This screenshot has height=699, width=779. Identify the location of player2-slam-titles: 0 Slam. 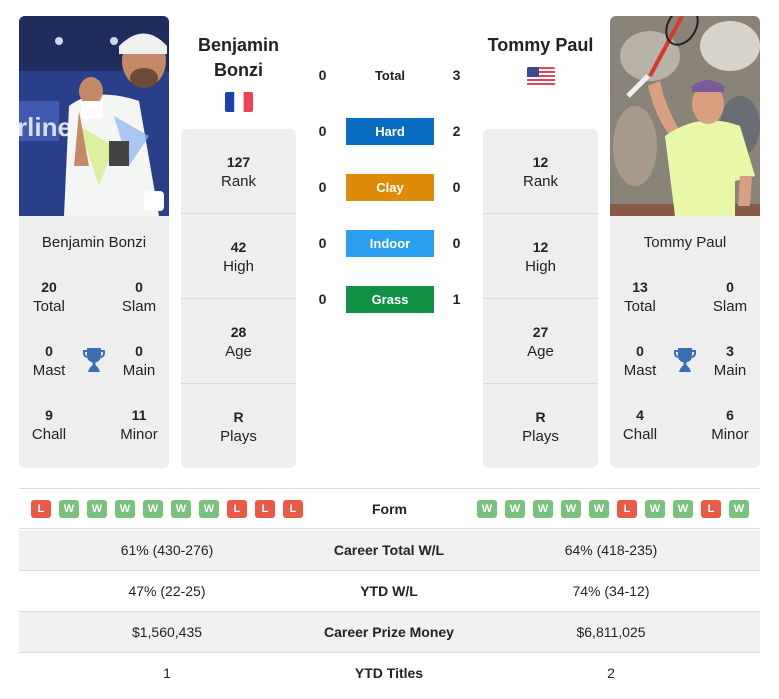
(730, 297).